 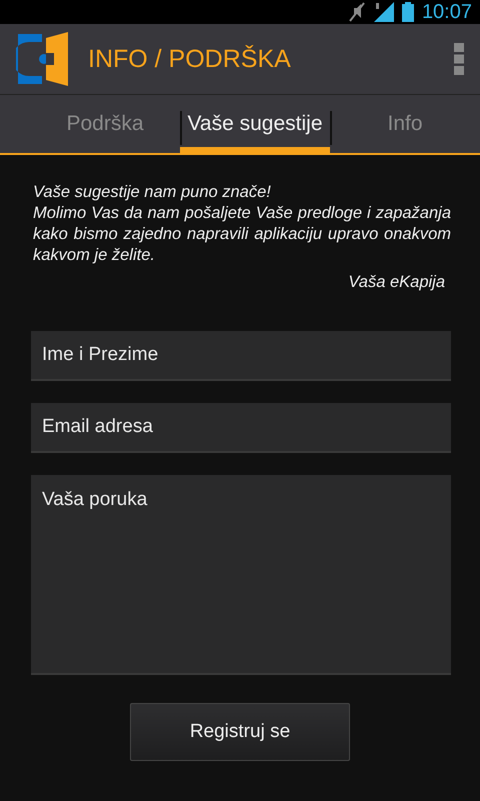 I want to click on intro-heading: Vaše sugestije nam puno znače!, so click(x=152, y=192).